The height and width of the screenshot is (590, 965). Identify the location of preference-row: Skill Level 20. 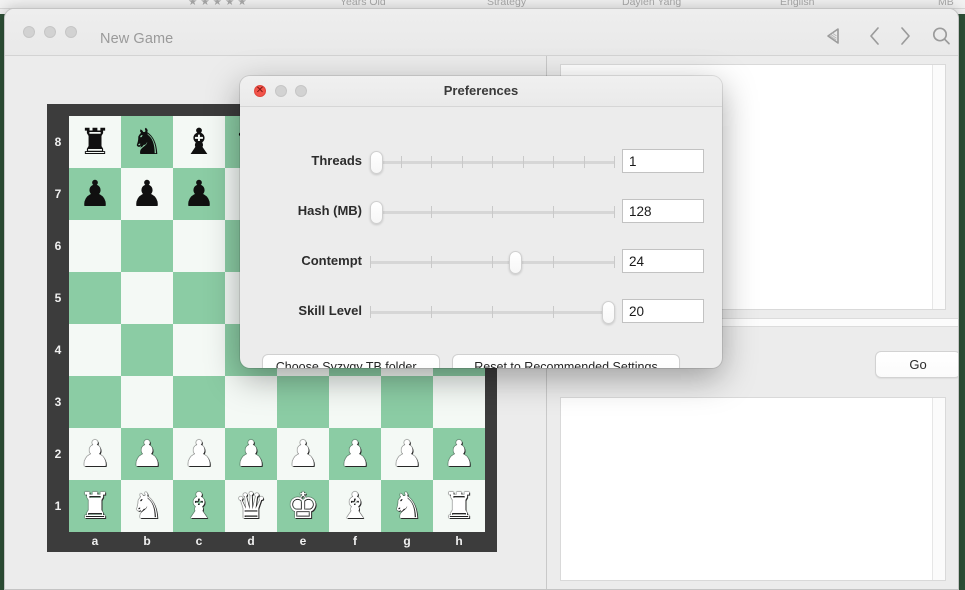
(481, 312).